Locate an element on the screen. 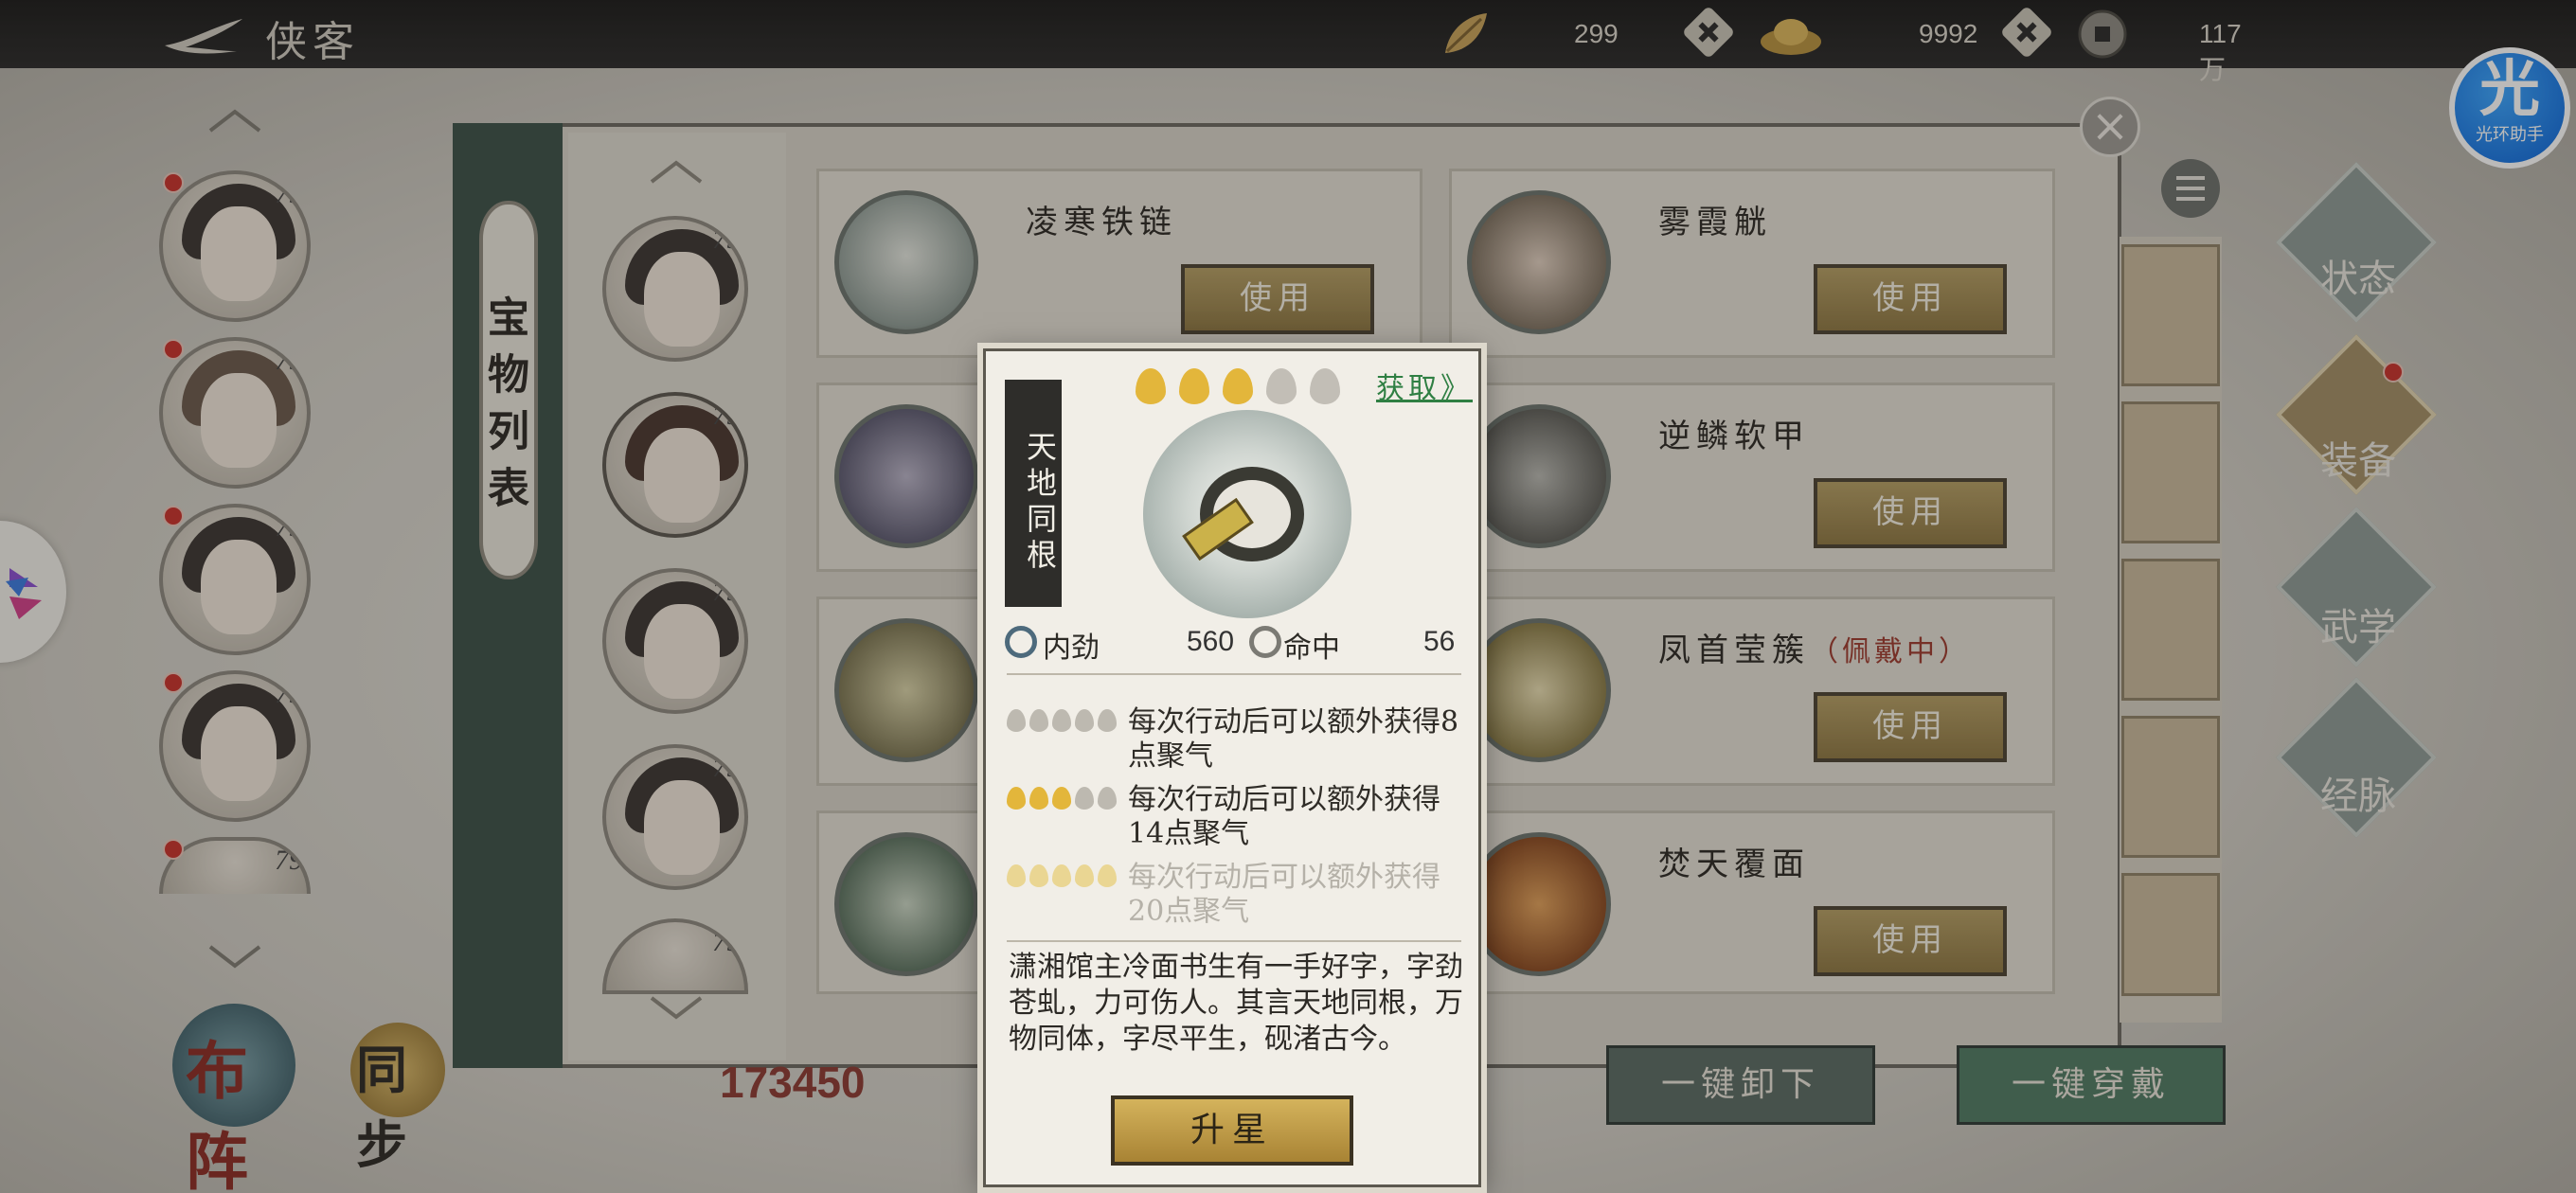 Image resolution: width=2576 pixels, height=1193 pixels. spiral-icon is located at coordinates (1021, 642).